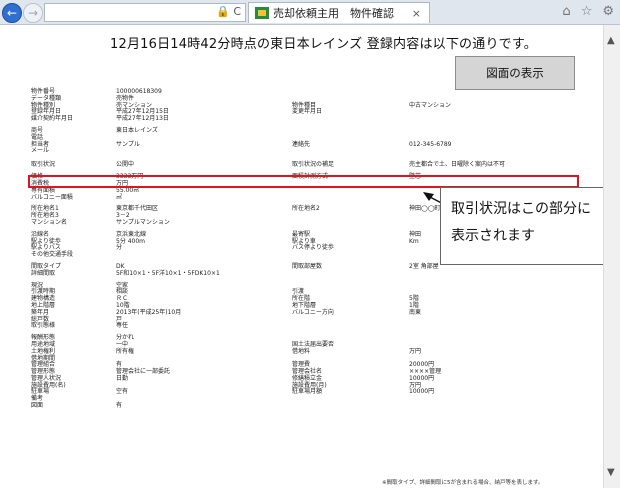 Image resolution: width=620 pixels, height=488 pixels. I want to click on callout-line-2: 表示されます, so click(493, 236).